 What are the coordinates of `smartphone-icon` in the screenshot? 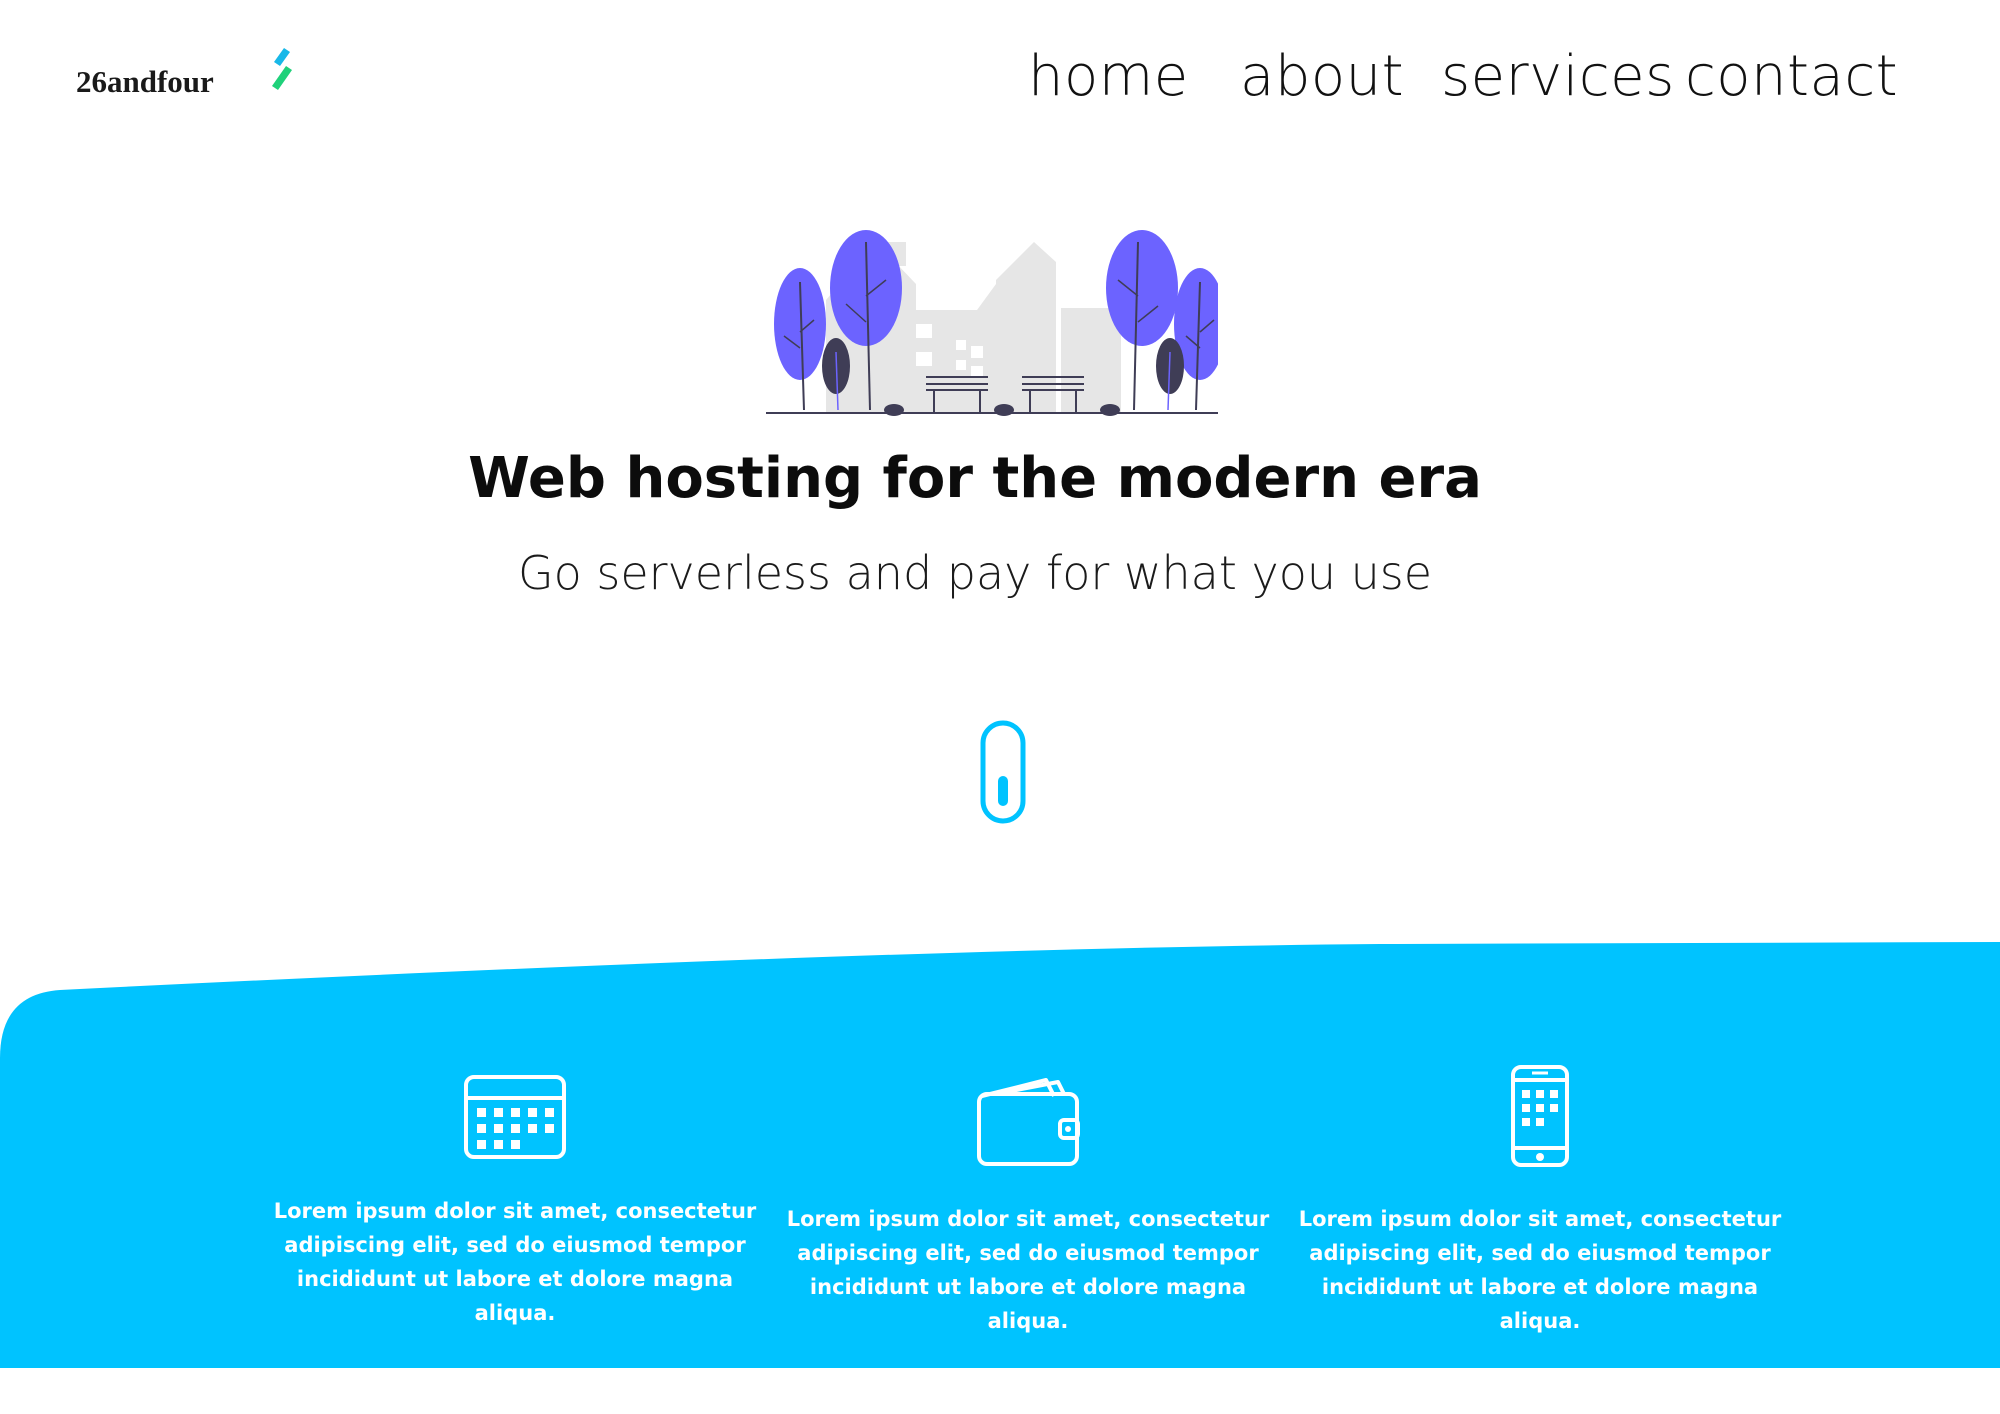 It's located at (1540, 1116).